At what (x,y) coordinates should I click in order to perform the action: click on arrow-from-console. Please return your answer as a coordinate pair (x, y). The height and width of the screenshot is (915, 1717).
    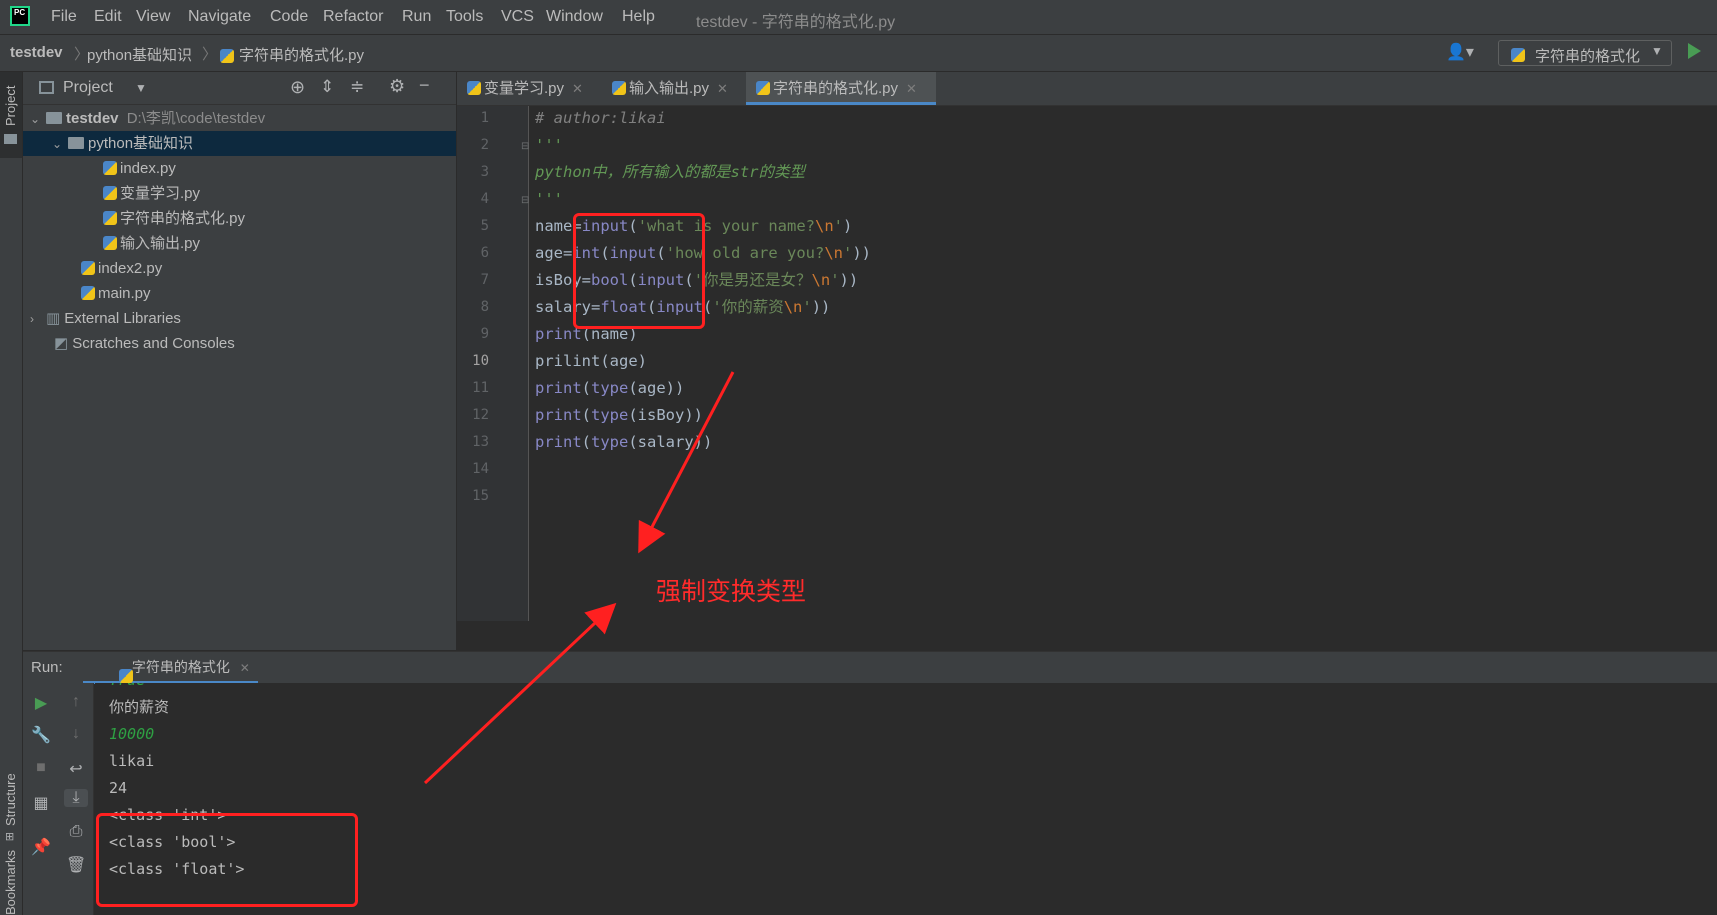
    Looking at the image, I should click on (520, 693).